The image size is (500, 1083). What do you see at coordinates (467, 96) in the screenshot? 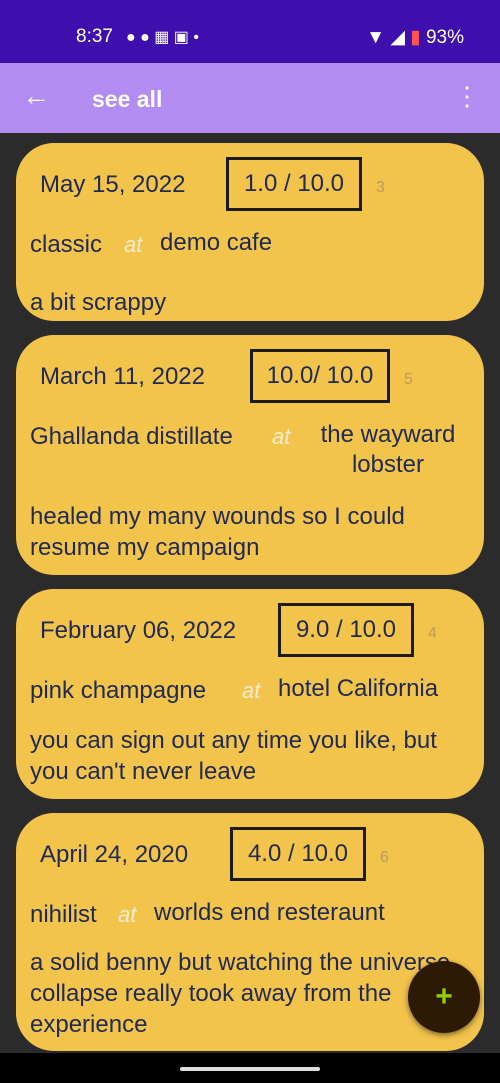
I see `more-options-icon: ⋮` at bounding box center [467, 96].